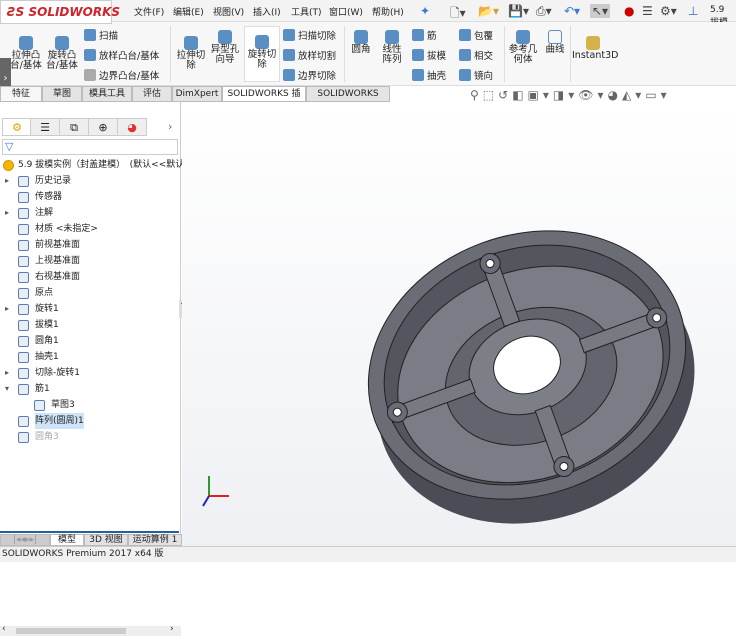 This screenshot has width=736, height=636. What do you see at coordinates (90, 389) in the screenshot?
I see `tree-item: ▾ 筋1` at bounding box center [90, 389].